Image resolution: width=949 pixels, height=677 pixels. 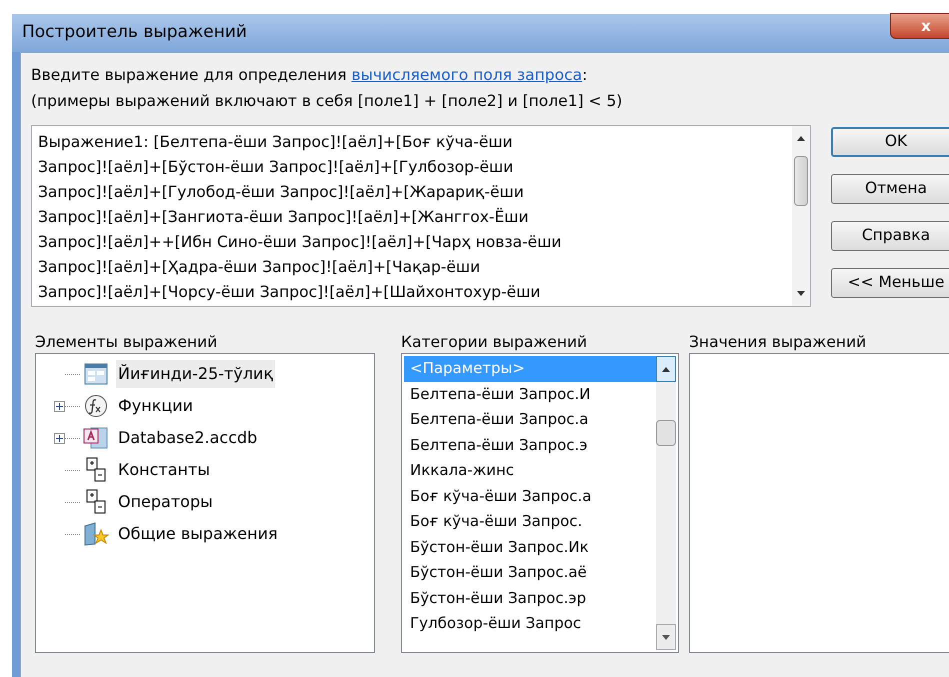 I want to click on expression-line: Выражение1: [Белтепа-ёши Запрос]![аёл]+[Боғ кўча-ёши, so click(x=276, y=142).